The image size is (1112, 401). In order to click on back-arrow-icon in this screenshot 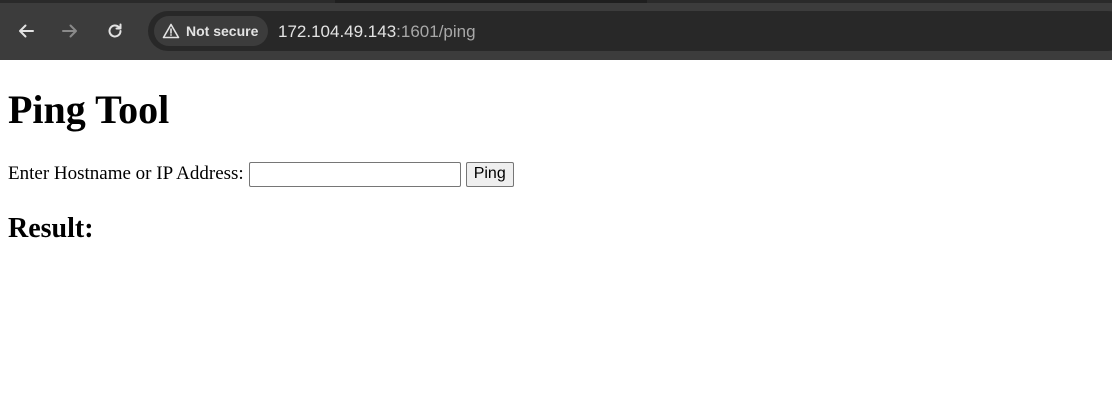, I will do `click(26, 31)`.